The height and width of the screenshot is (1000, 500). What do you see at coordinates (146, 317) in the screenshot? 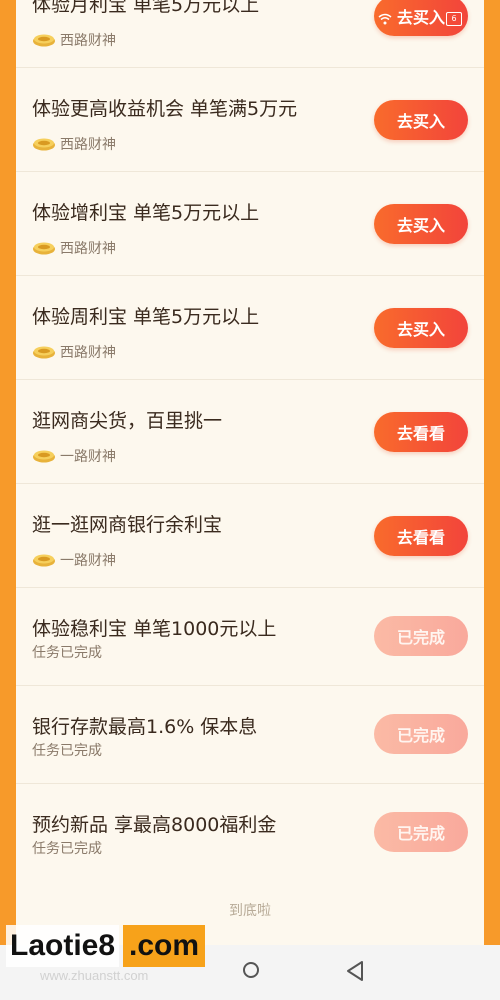
I see `task-title: 体验周利宝 单笔5万元以上` at bounding box center [146, 317].